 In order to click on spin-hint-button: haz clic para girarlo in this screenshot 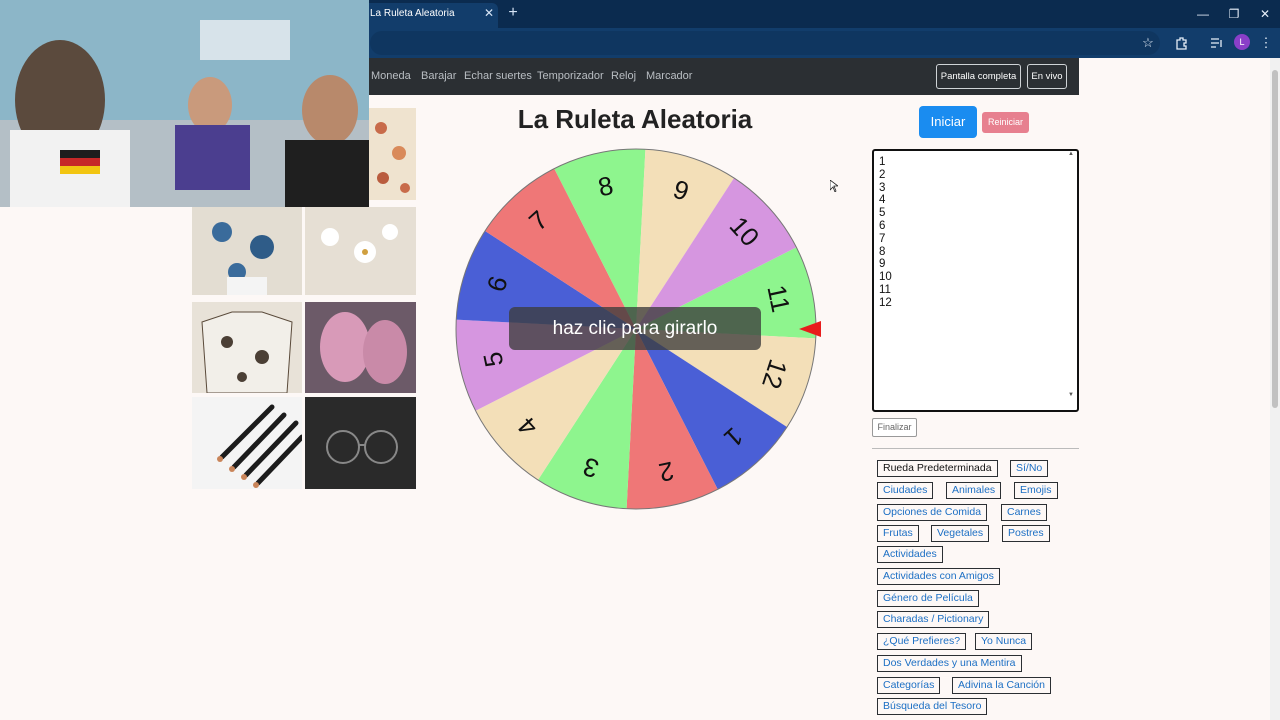, I will do `click(635, 328)`.